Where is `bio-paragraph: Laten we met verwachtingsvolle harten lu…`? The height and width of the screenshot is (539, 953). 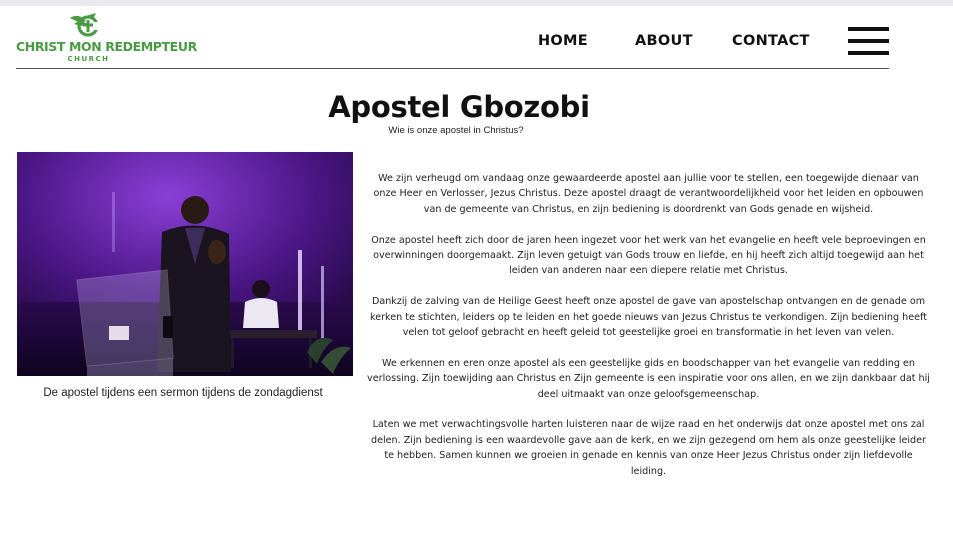
bio-paragraph: Laten we met verwachtingsvolle harten lu… is located at coordinates (648, 448).